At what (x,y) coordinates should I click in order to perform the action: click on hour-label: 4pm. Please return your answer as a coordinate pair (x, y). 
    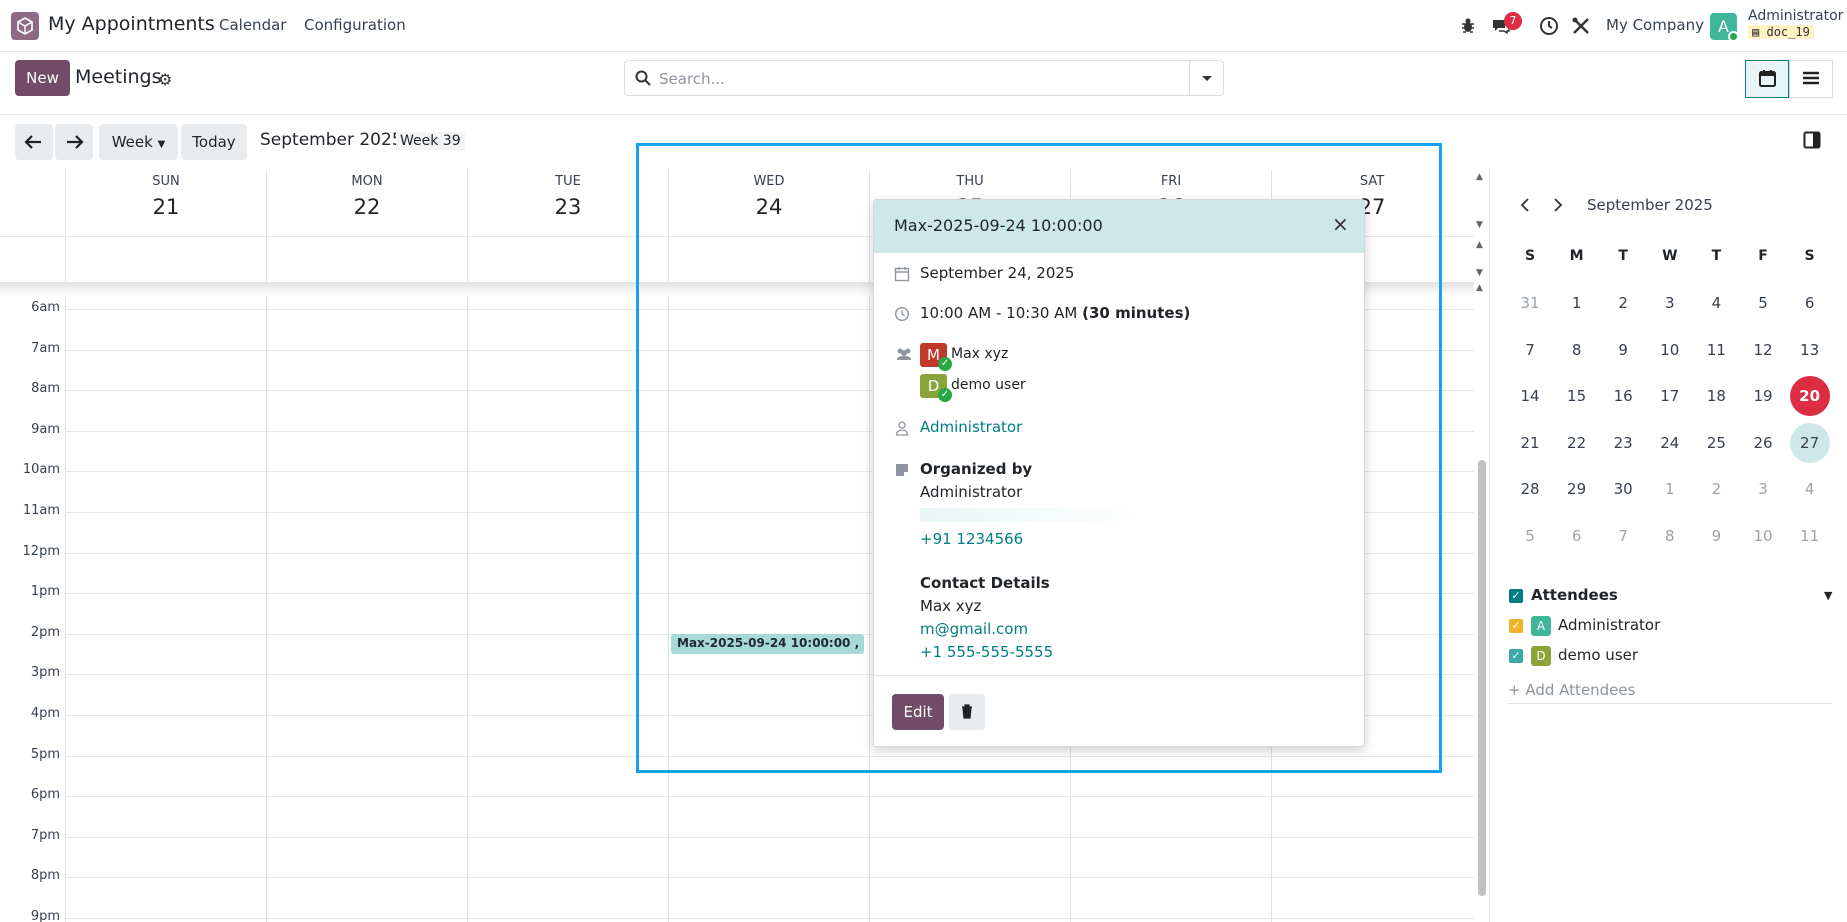
    Looking at the image, I should click on (45, 713).